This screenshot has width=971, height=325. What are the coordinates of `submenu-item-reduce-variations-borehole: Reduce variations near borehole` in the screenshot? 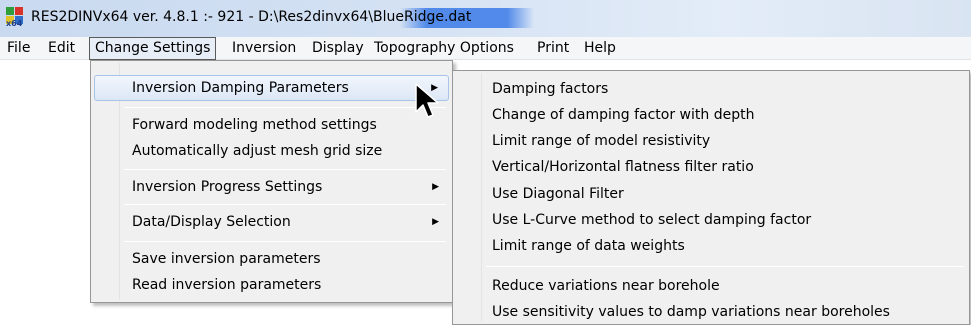 It's located at (711, 286).